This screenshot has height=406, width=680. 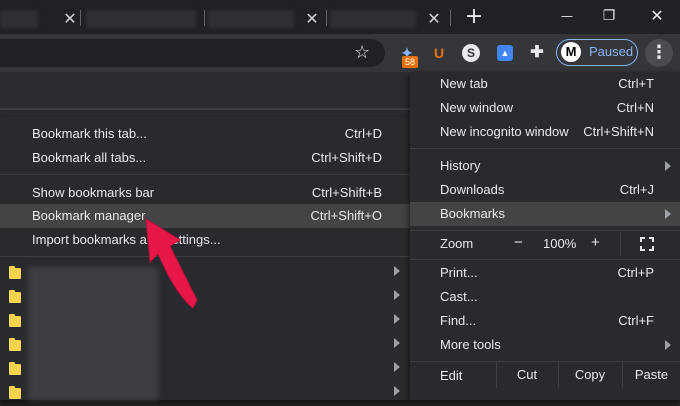 I want to click on bookmark-all-tabs-item: Bookmark all tabs... Ctrl+Shift+D, so click(x=205, y=158).